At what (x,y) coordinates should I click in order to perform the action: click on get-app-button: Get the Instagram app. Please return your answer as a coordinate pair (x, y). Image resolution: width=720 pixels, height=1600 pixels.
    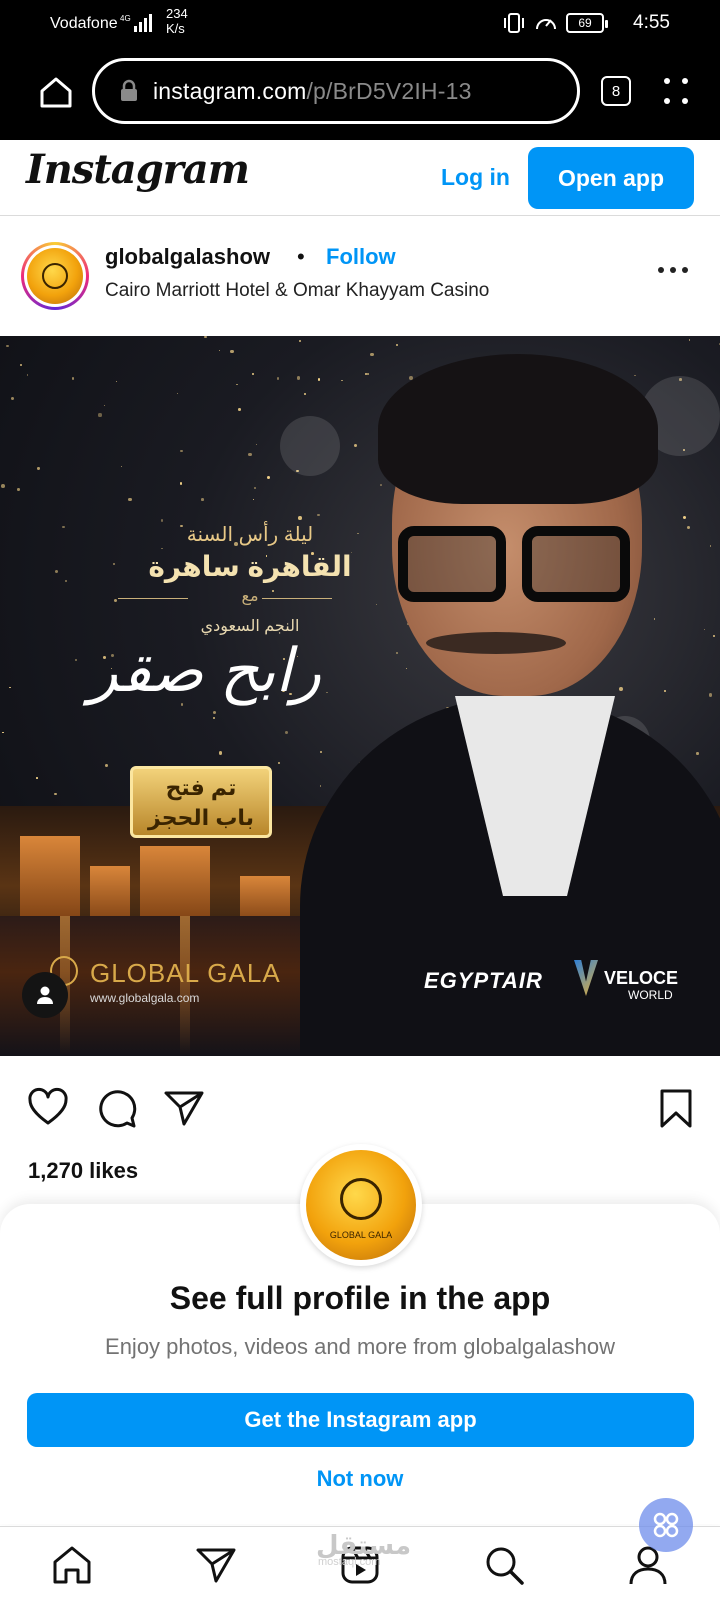
    Looking at the image, I should click on (360, 1420).